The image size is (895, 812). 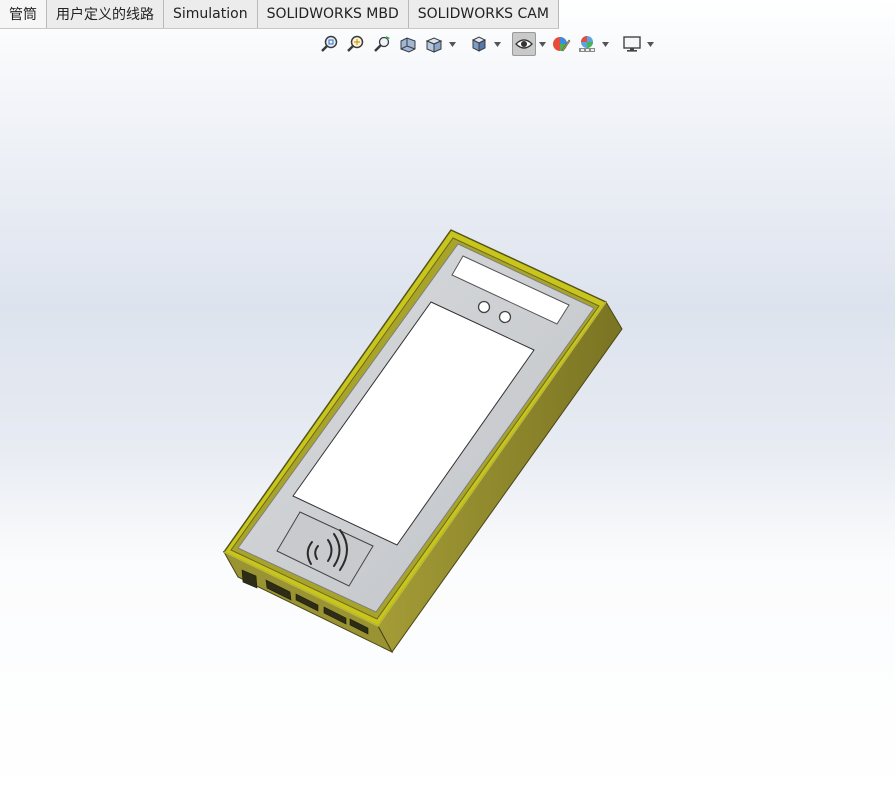 I want to click on tab-solidworks-mbd: SOLIDWORKS MBD, so click(x=333, y=14).